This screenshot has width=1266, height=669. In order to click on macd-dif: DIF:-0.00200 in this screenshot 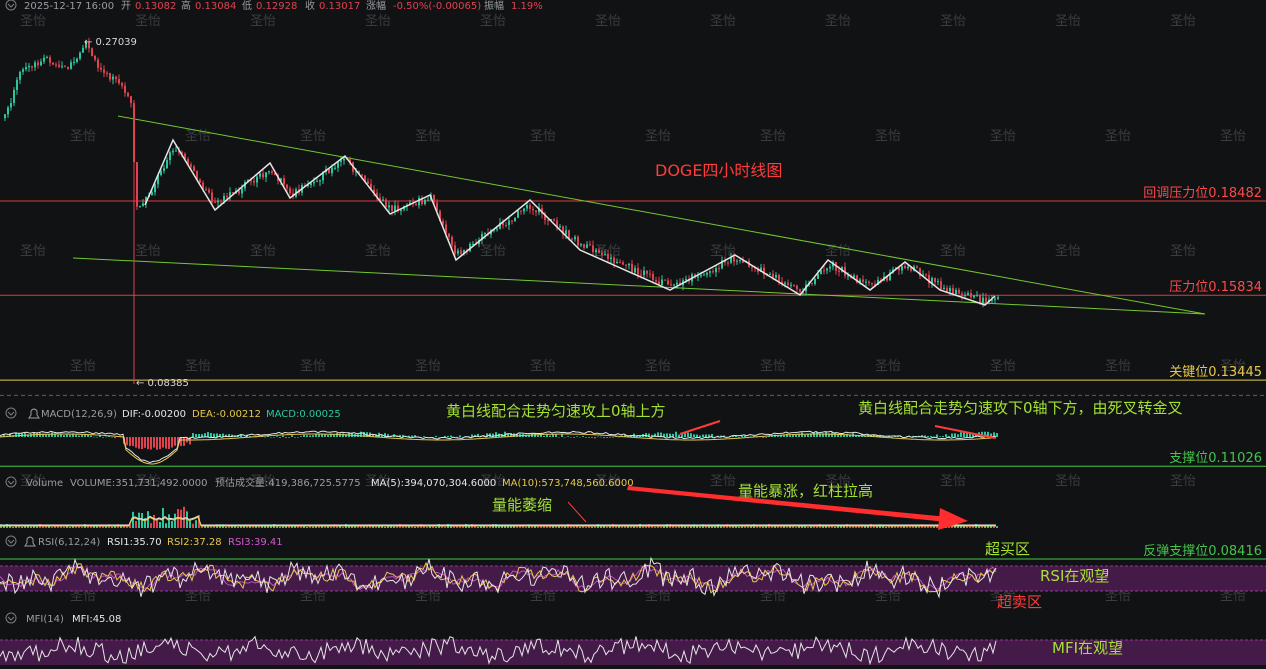, I will do `click(154, 414)`.